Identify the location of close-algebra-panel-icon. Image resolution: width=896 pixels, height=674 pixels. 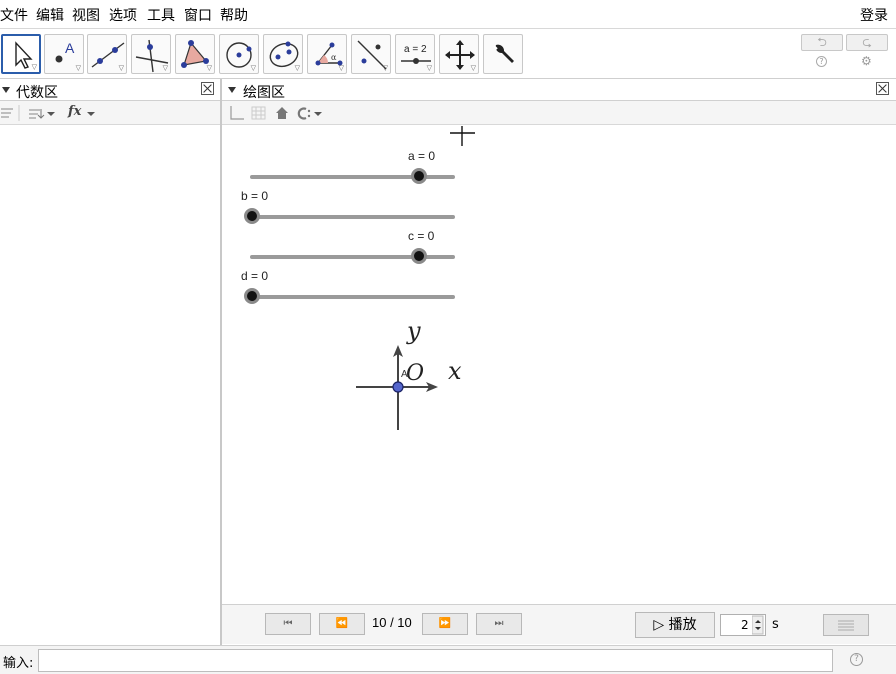
(207, 88).